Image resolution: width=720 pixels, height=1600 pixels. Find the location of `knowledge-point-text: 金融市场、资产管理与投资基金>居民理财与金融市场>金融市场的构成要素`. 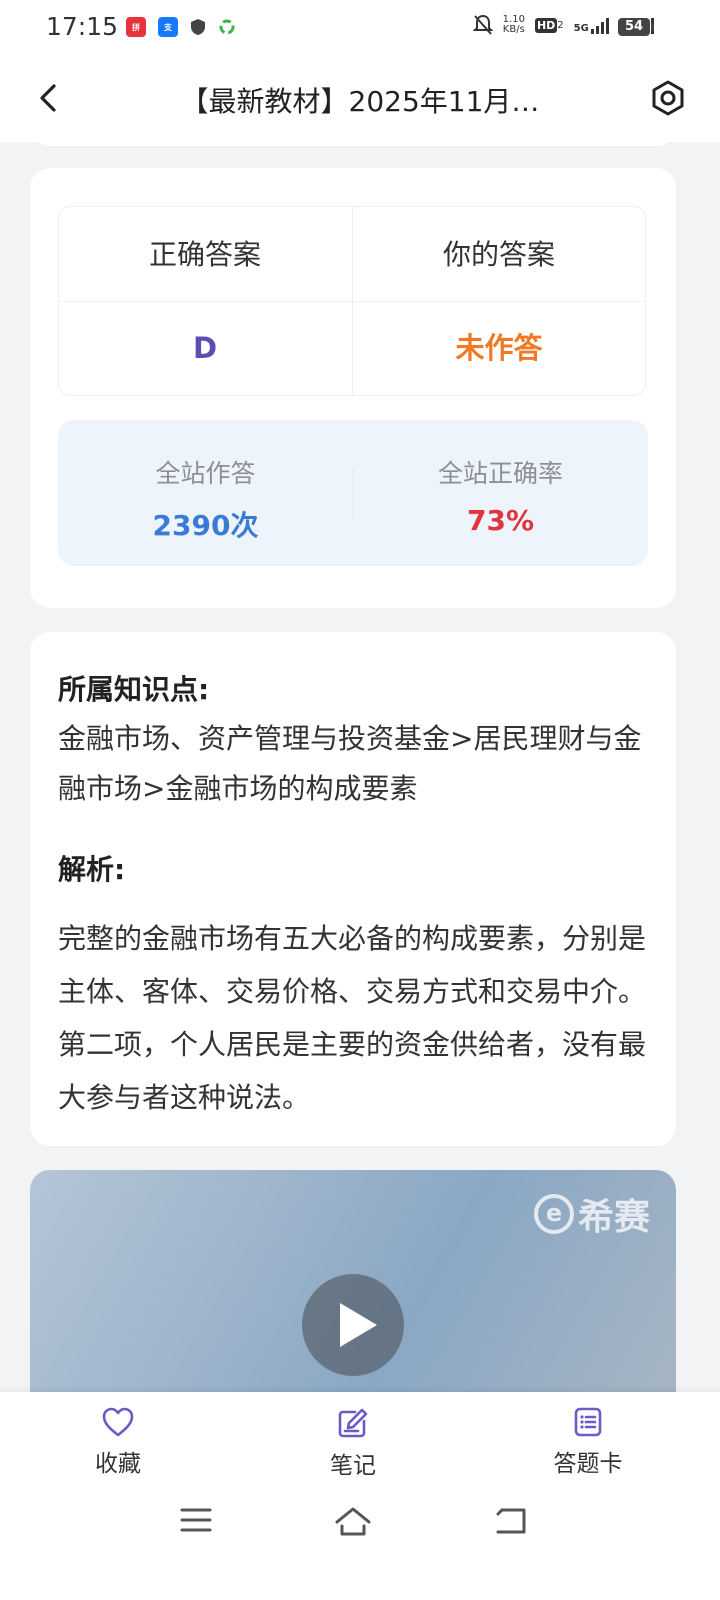

knowledge-point-text: 金融市场、资产管理与投资基金>居民理财与金融市场>金融市场的构成要素 is located at coordinates (350, 763).